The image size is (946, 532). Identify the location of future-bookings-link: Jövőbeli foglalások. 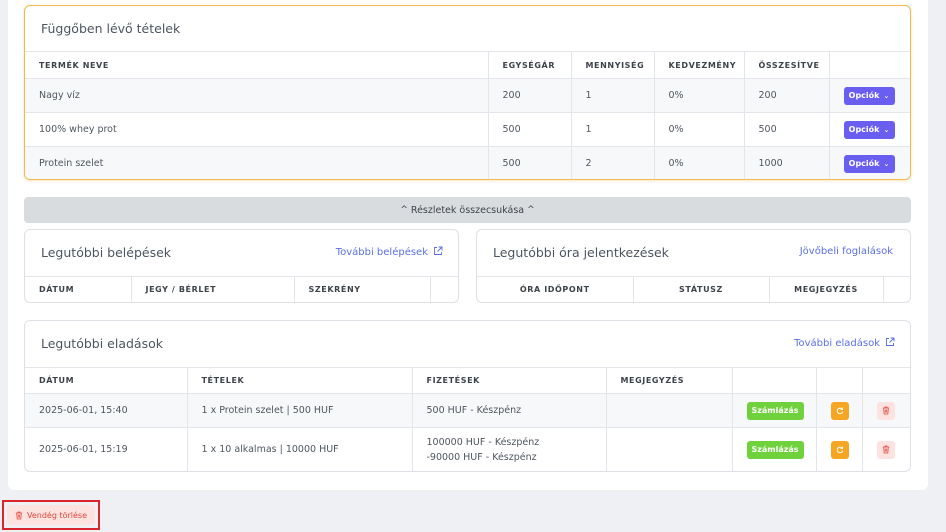
(846, 251).